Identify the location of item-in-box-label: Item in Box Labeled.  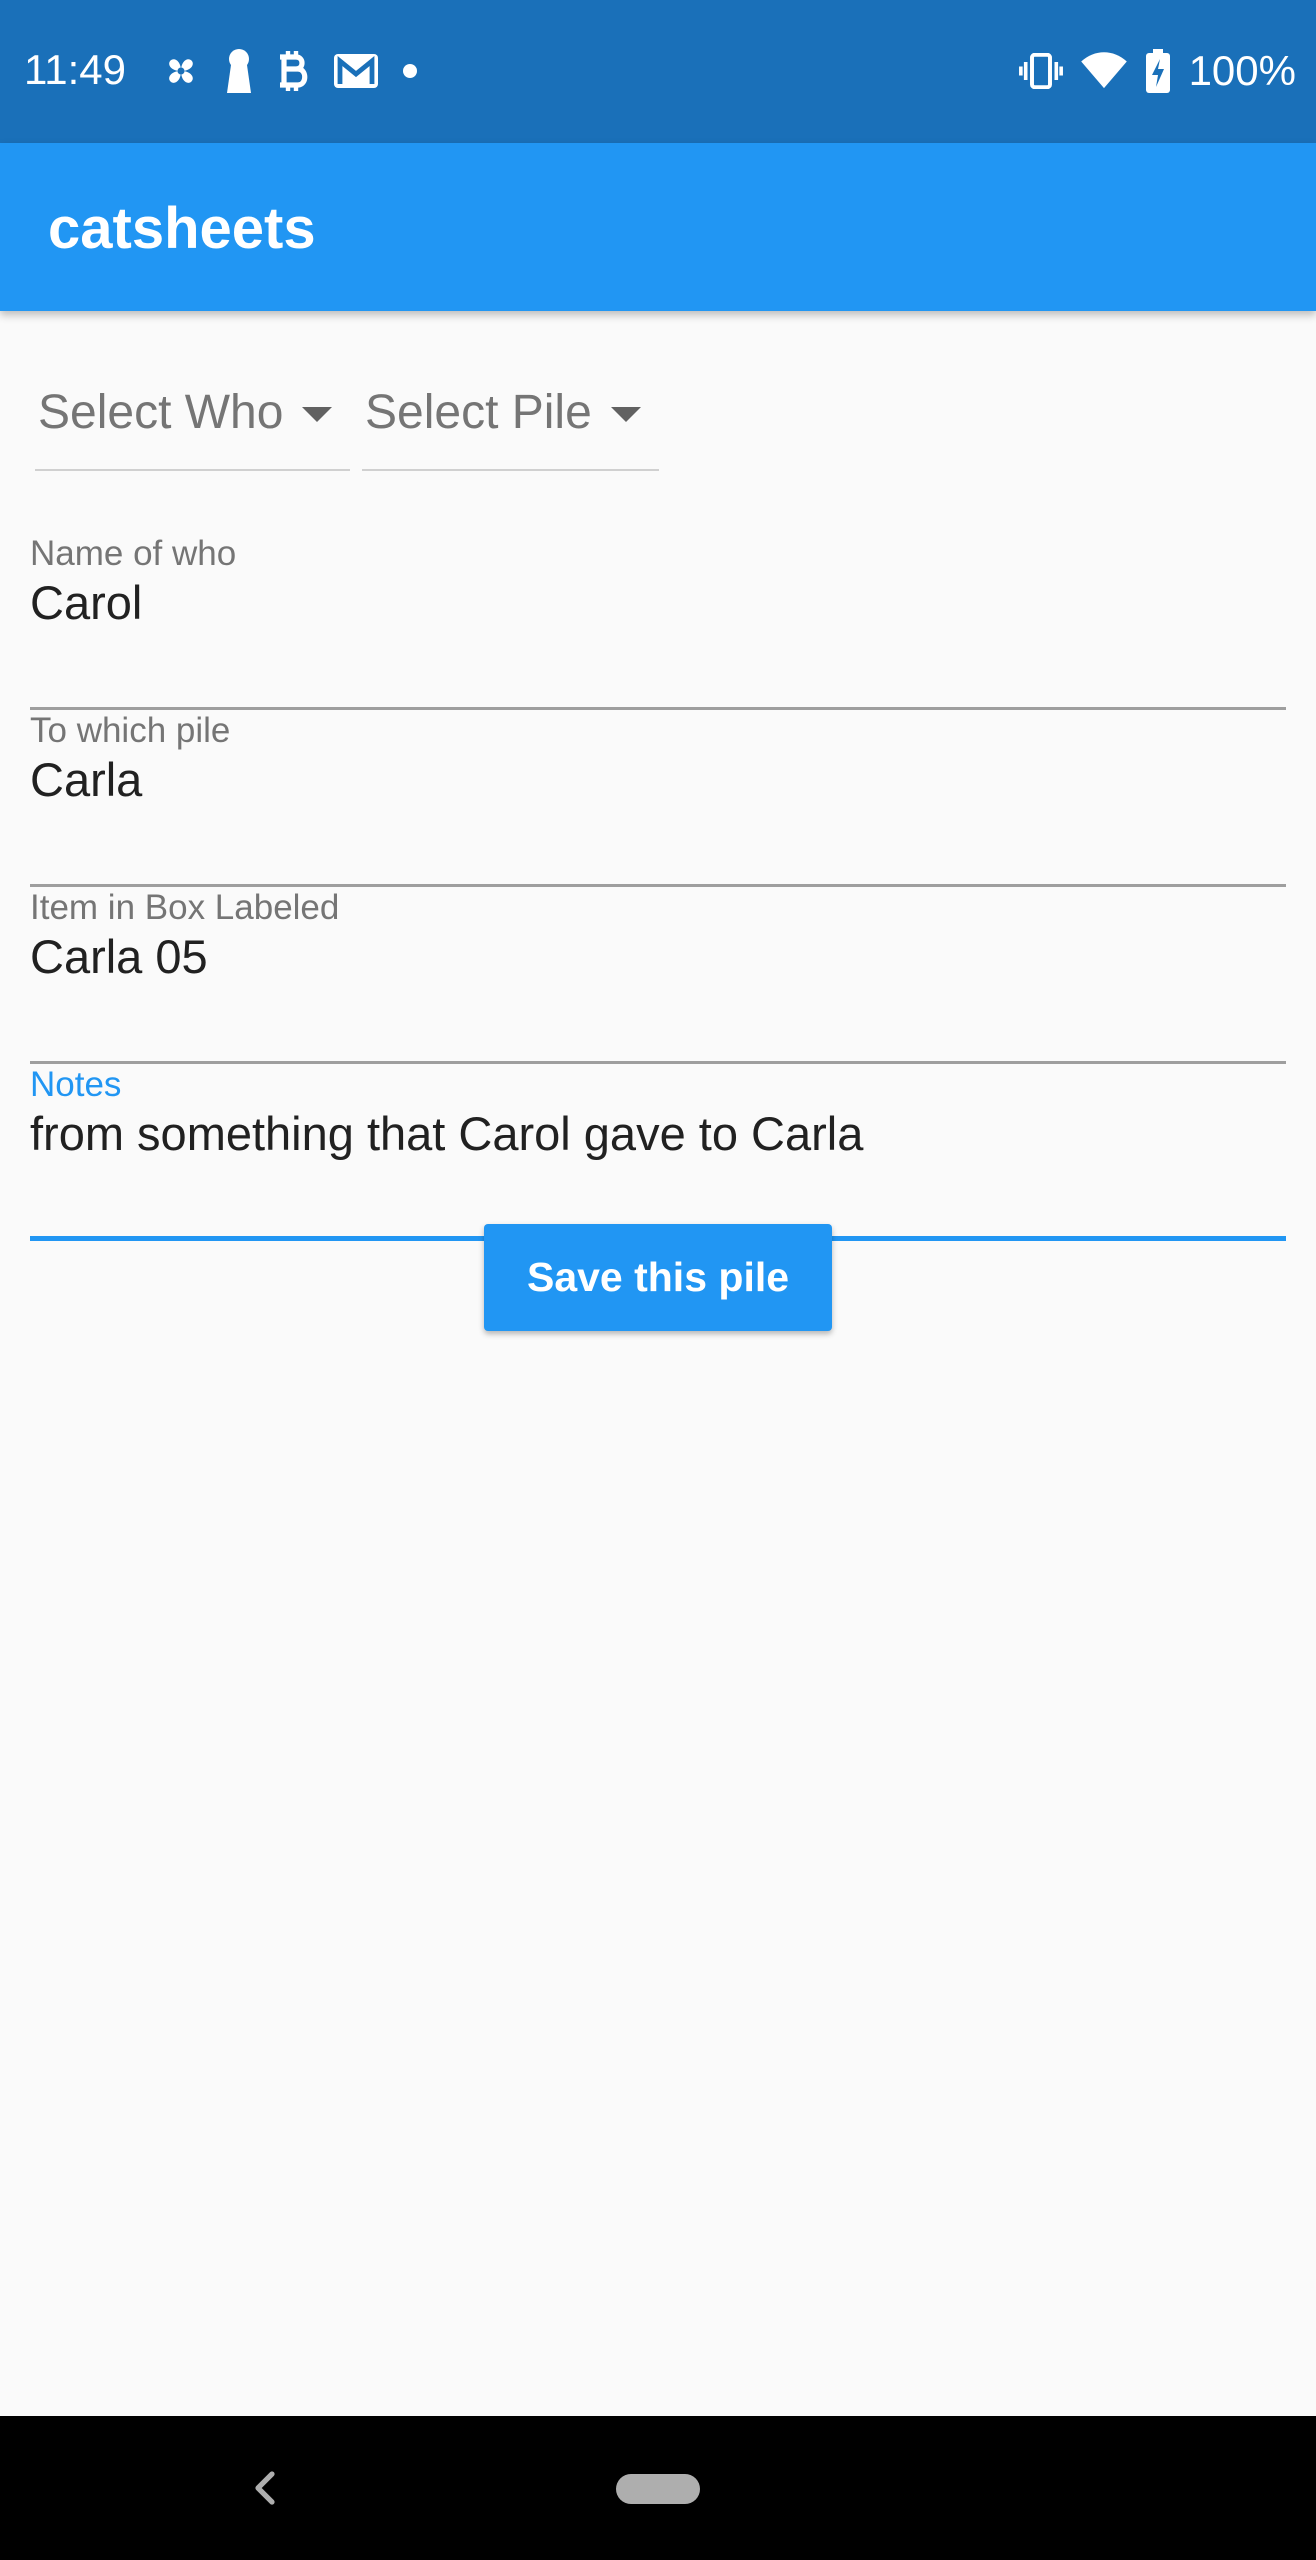
(185, 907).